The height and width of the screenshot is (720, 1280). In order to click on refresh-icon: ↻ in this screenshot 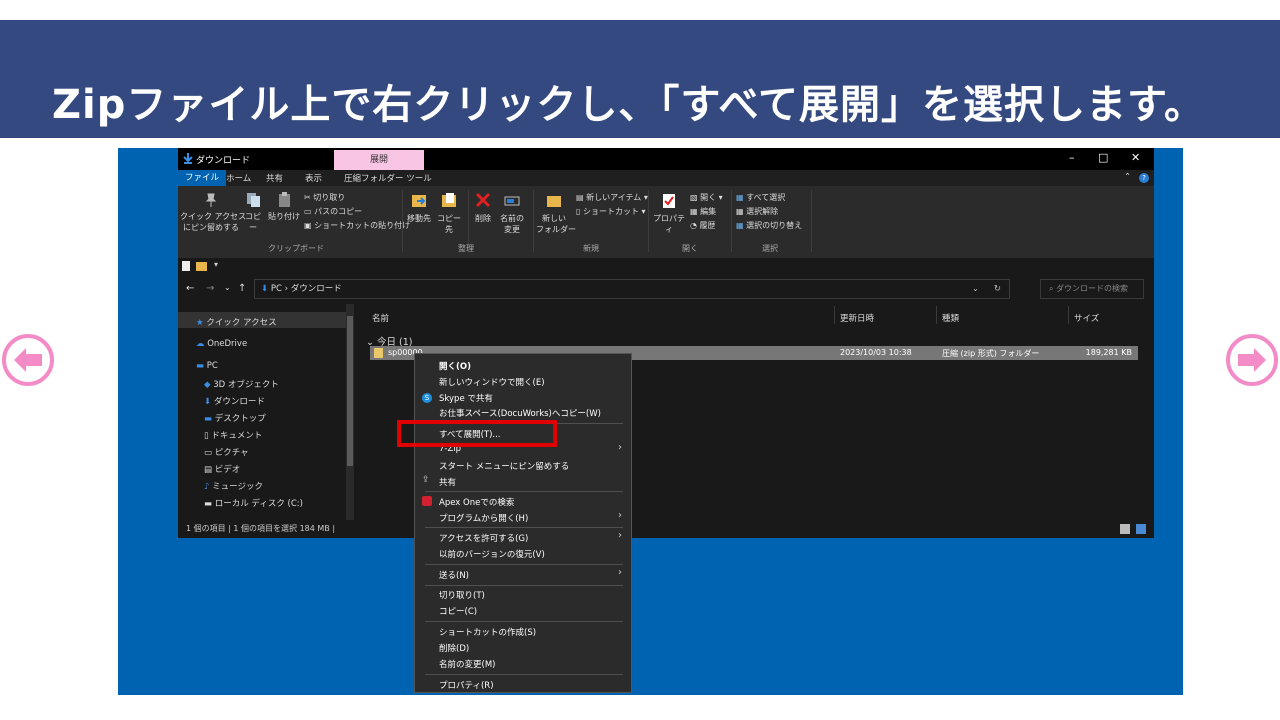, I will do `click(997, 289)`.